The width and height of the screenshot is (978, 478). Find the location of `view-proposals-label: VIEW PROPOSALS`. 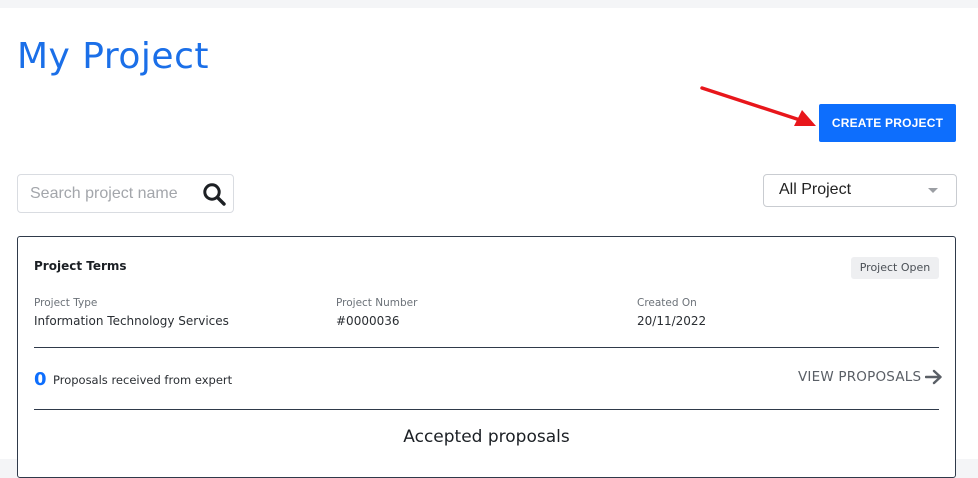

view-proposals-label: VIEW PROPOSALS is located at coordinates (860, 377).